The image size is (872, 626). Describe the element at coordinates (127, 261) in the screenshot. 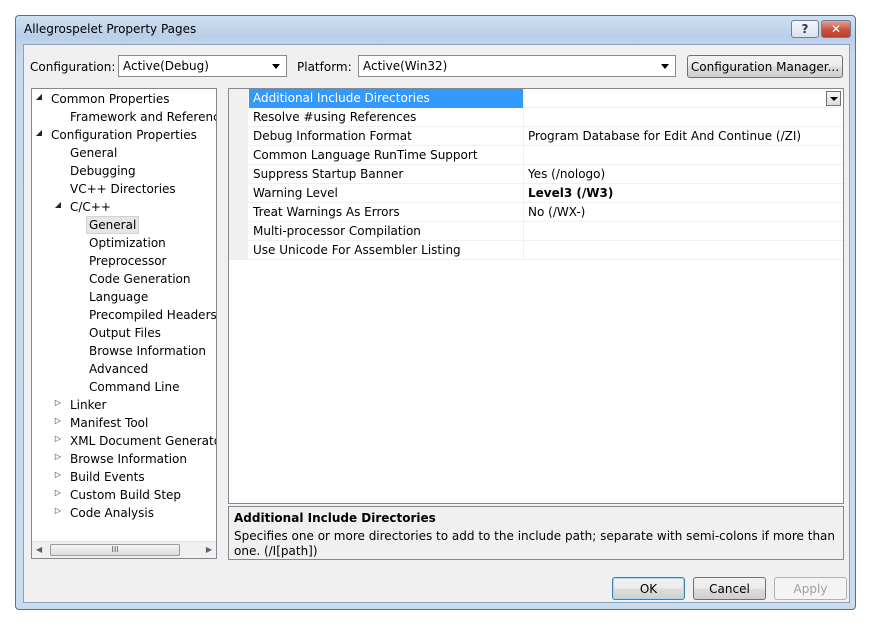

I see `tree-item-preprocessor: Preprocessor` at that location.